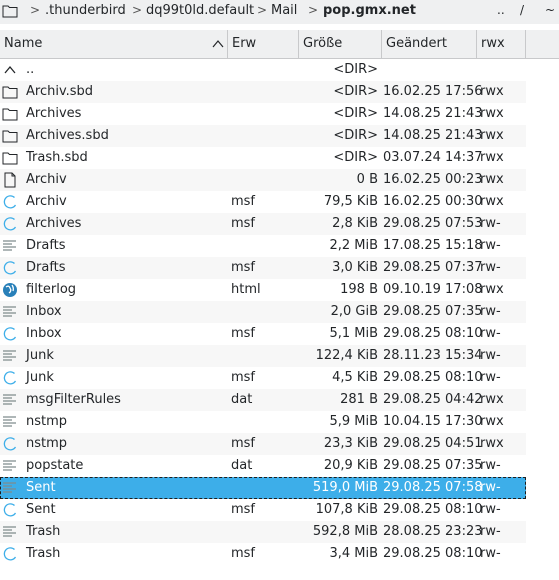 The image size is (559, 580). I want to click on table-row: Drafts 2,2 MiB 17.08.25 15:18 rw-, so click(279, 246).